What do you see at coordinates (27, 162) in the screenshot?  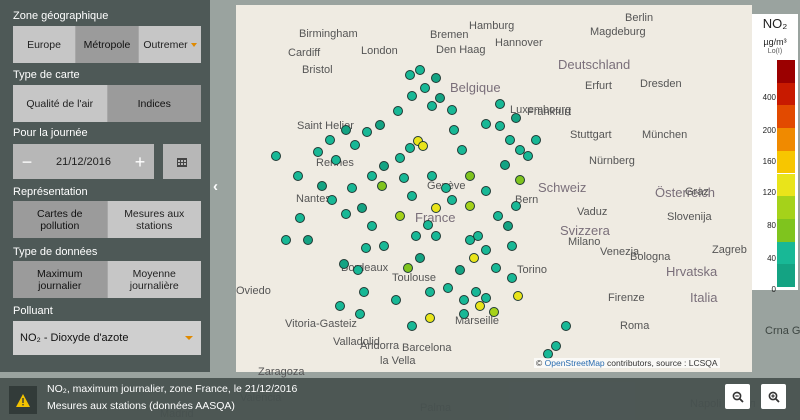 I see `date-previous-button: −` at bounding box center [27, 162].